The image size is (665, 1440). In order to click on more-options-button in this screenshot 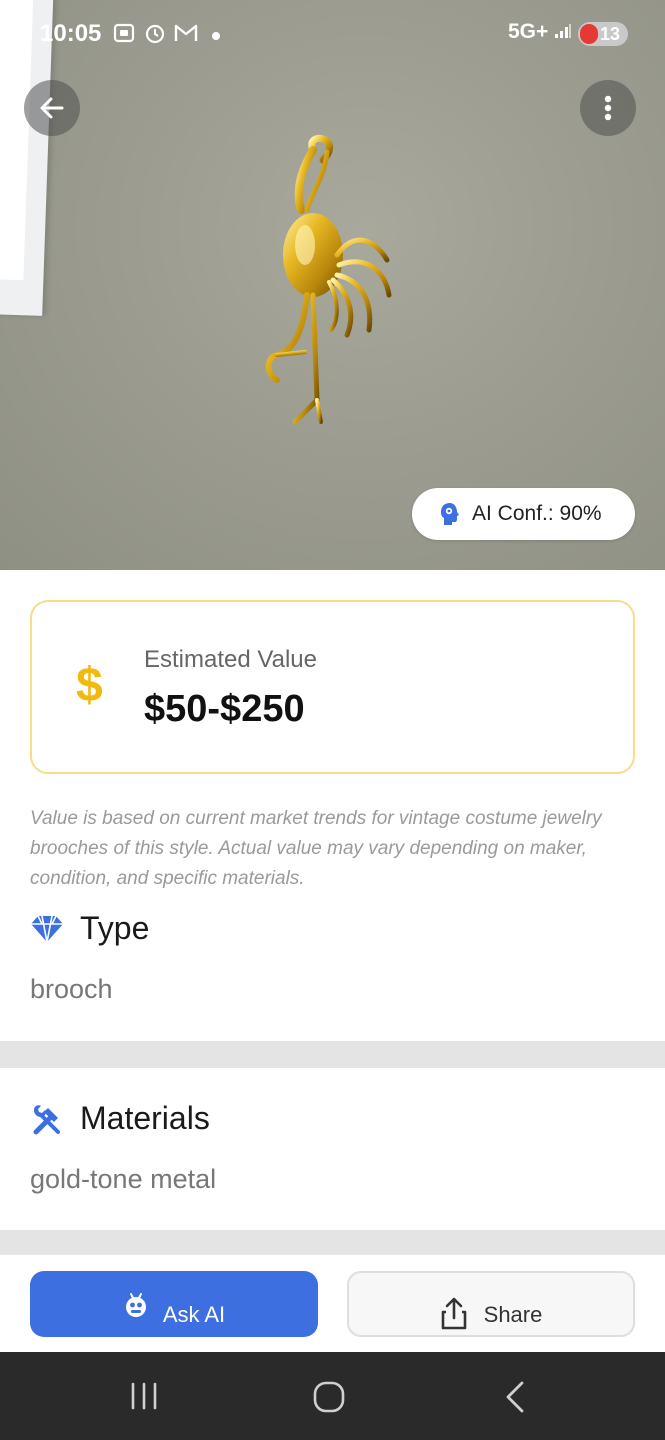, I will do `click(608, 108)`.